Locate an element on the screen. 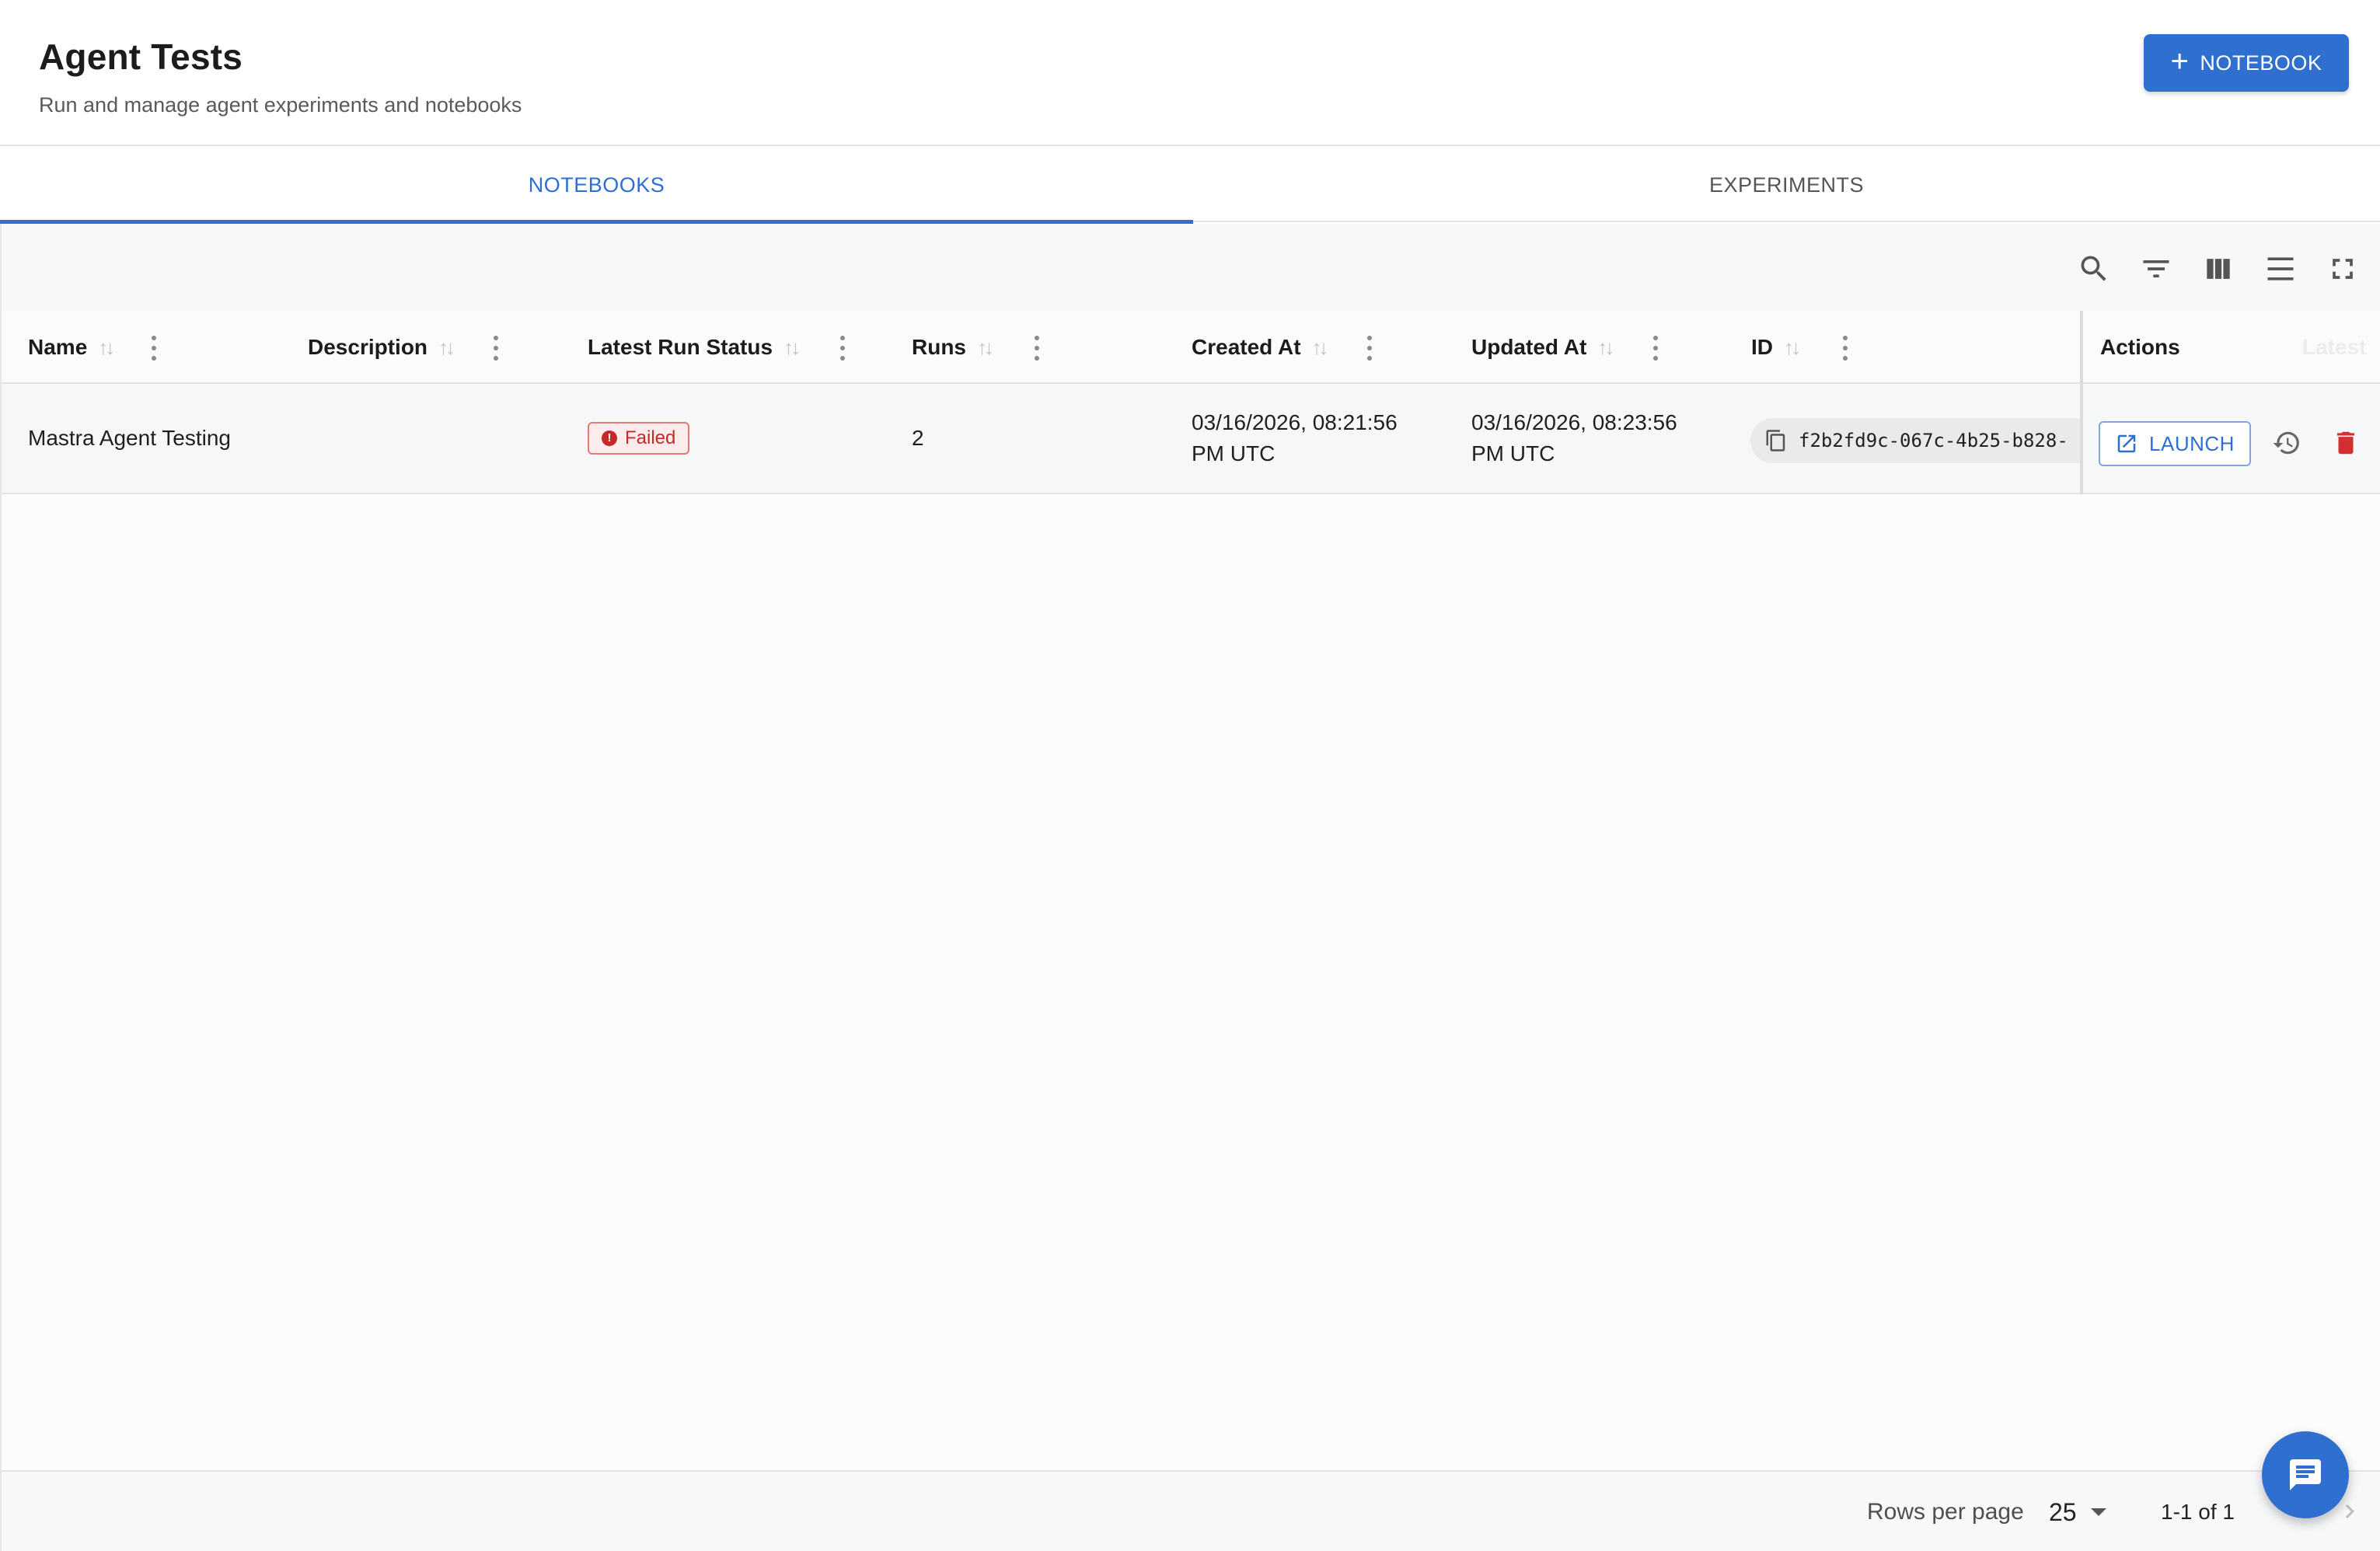 The width and height of the screenshot is (2380, 1551). column-header-description: Description ↑↓ is located at coordinates (382, 347).